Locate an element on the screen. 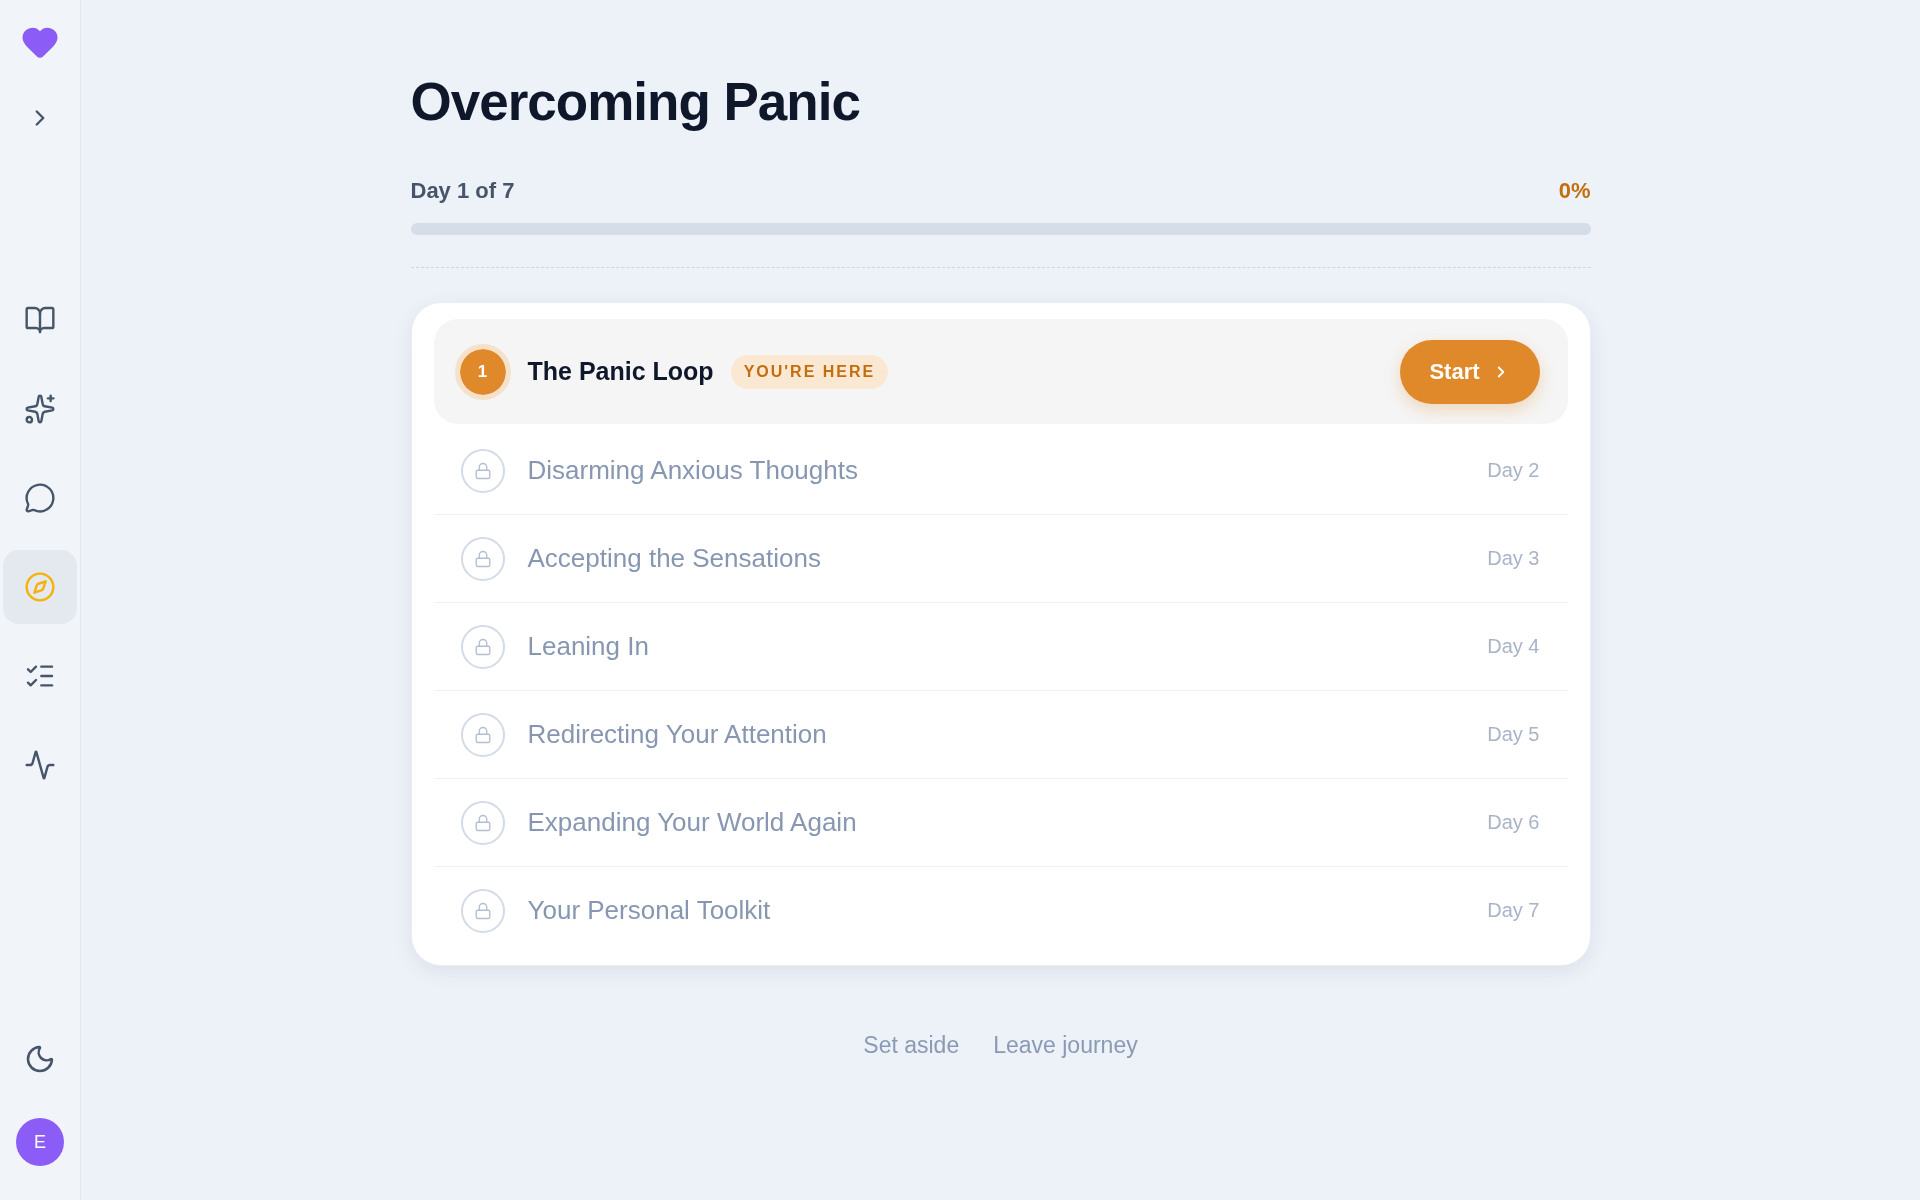 This screenshot has width=1920, height=1200. step-number: 1 is located at coordinates (482, 371).